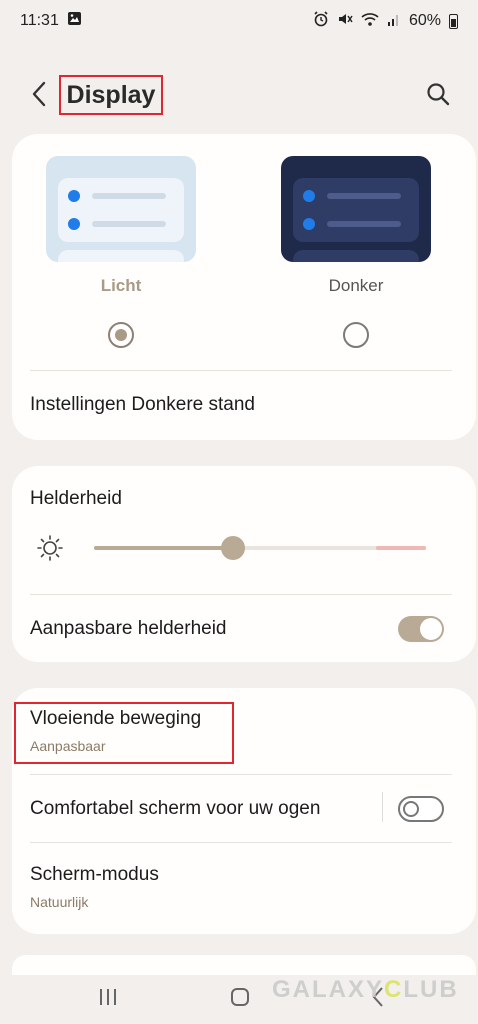  What do you see at coordinates (401, 548) in the screenshot?
I see `slider-high-zone` at bounding box center [401, 548].